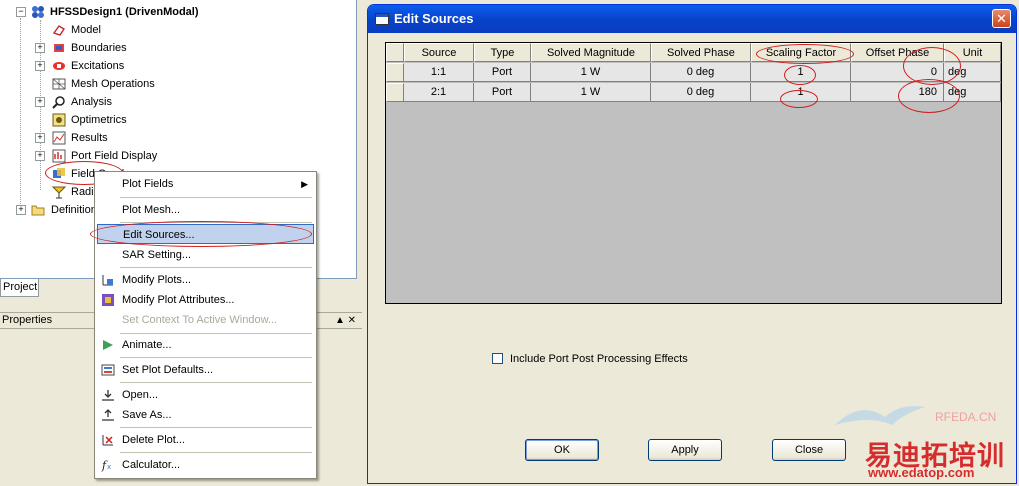 This screenshot has height=486, width=1019. What do you see at coordinates (86, 30) in the screenshot?
I see `tree-item-label: Model` at bounding box center [86, 30].